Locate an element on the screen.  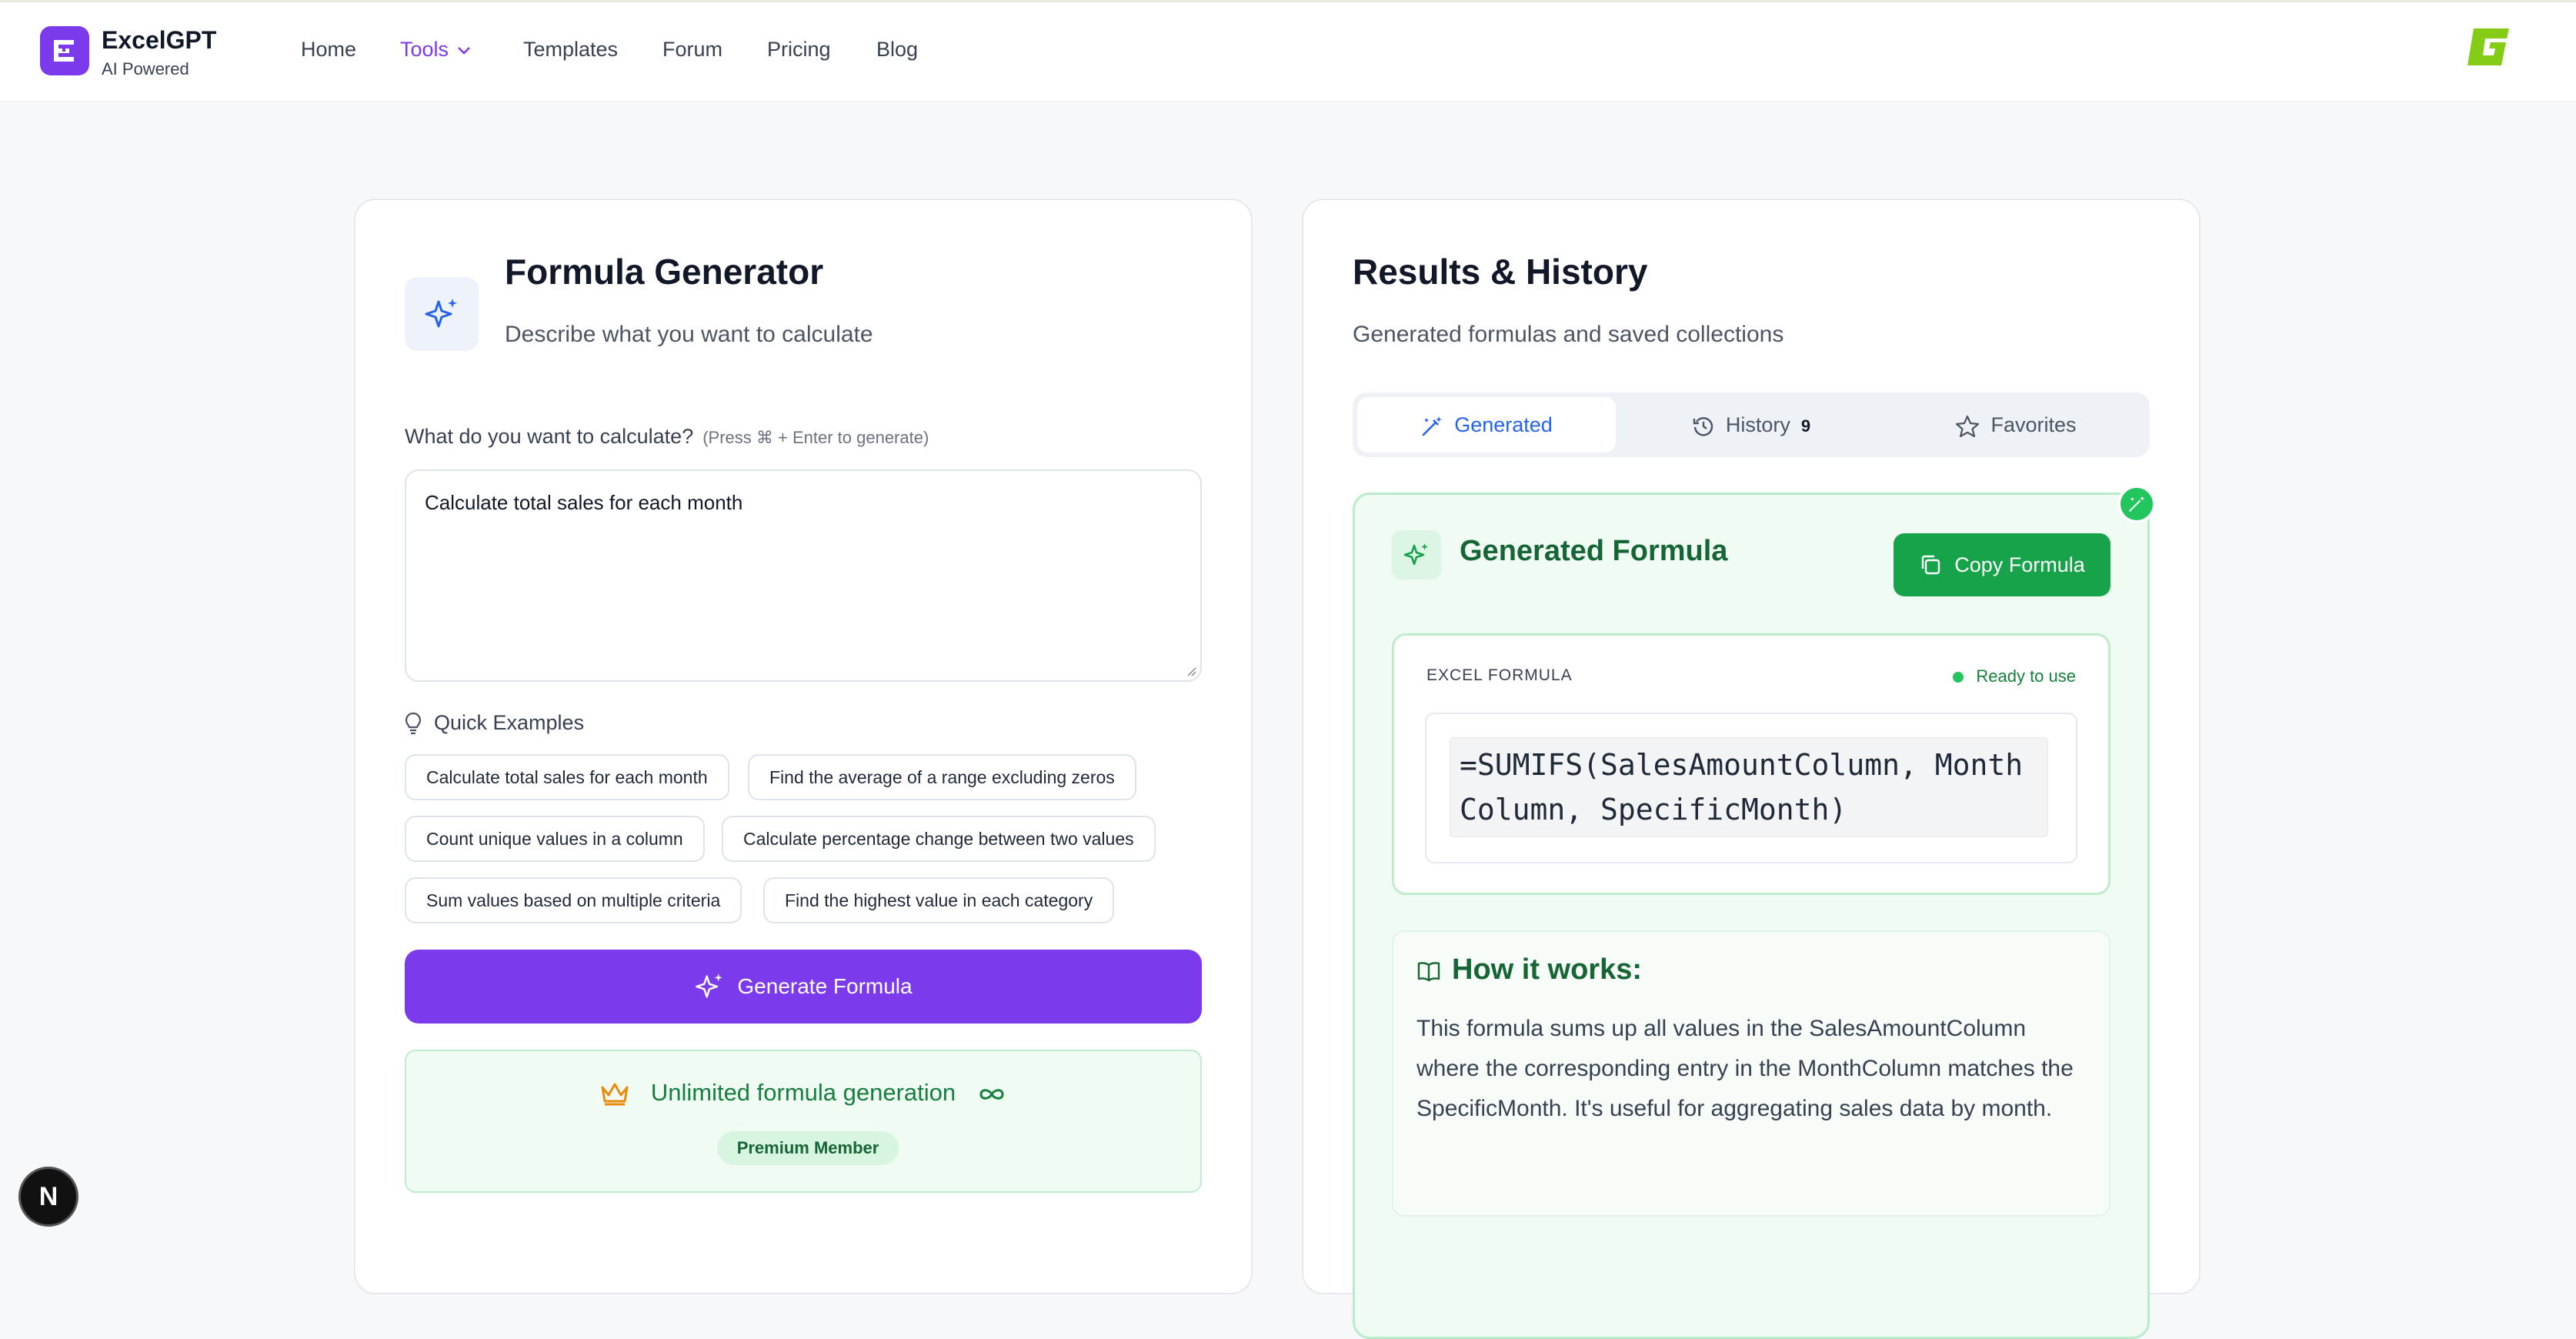
star-icon is located at coordinates (1968, 426).